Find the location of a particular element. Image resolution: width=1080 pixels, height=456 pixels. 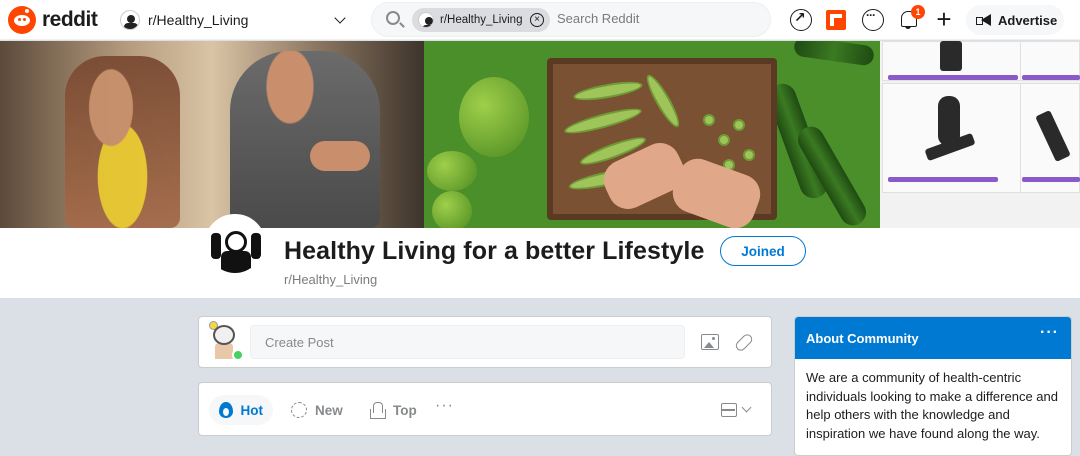

user-avatar is located at coordinates (224, 341).